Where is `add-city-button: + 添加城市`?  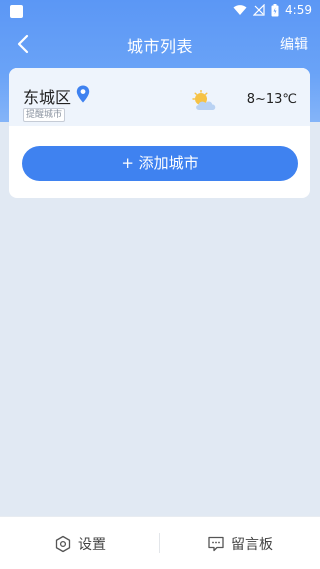
add-city-button: + 添加城市 is located at coordinates (160, 163).